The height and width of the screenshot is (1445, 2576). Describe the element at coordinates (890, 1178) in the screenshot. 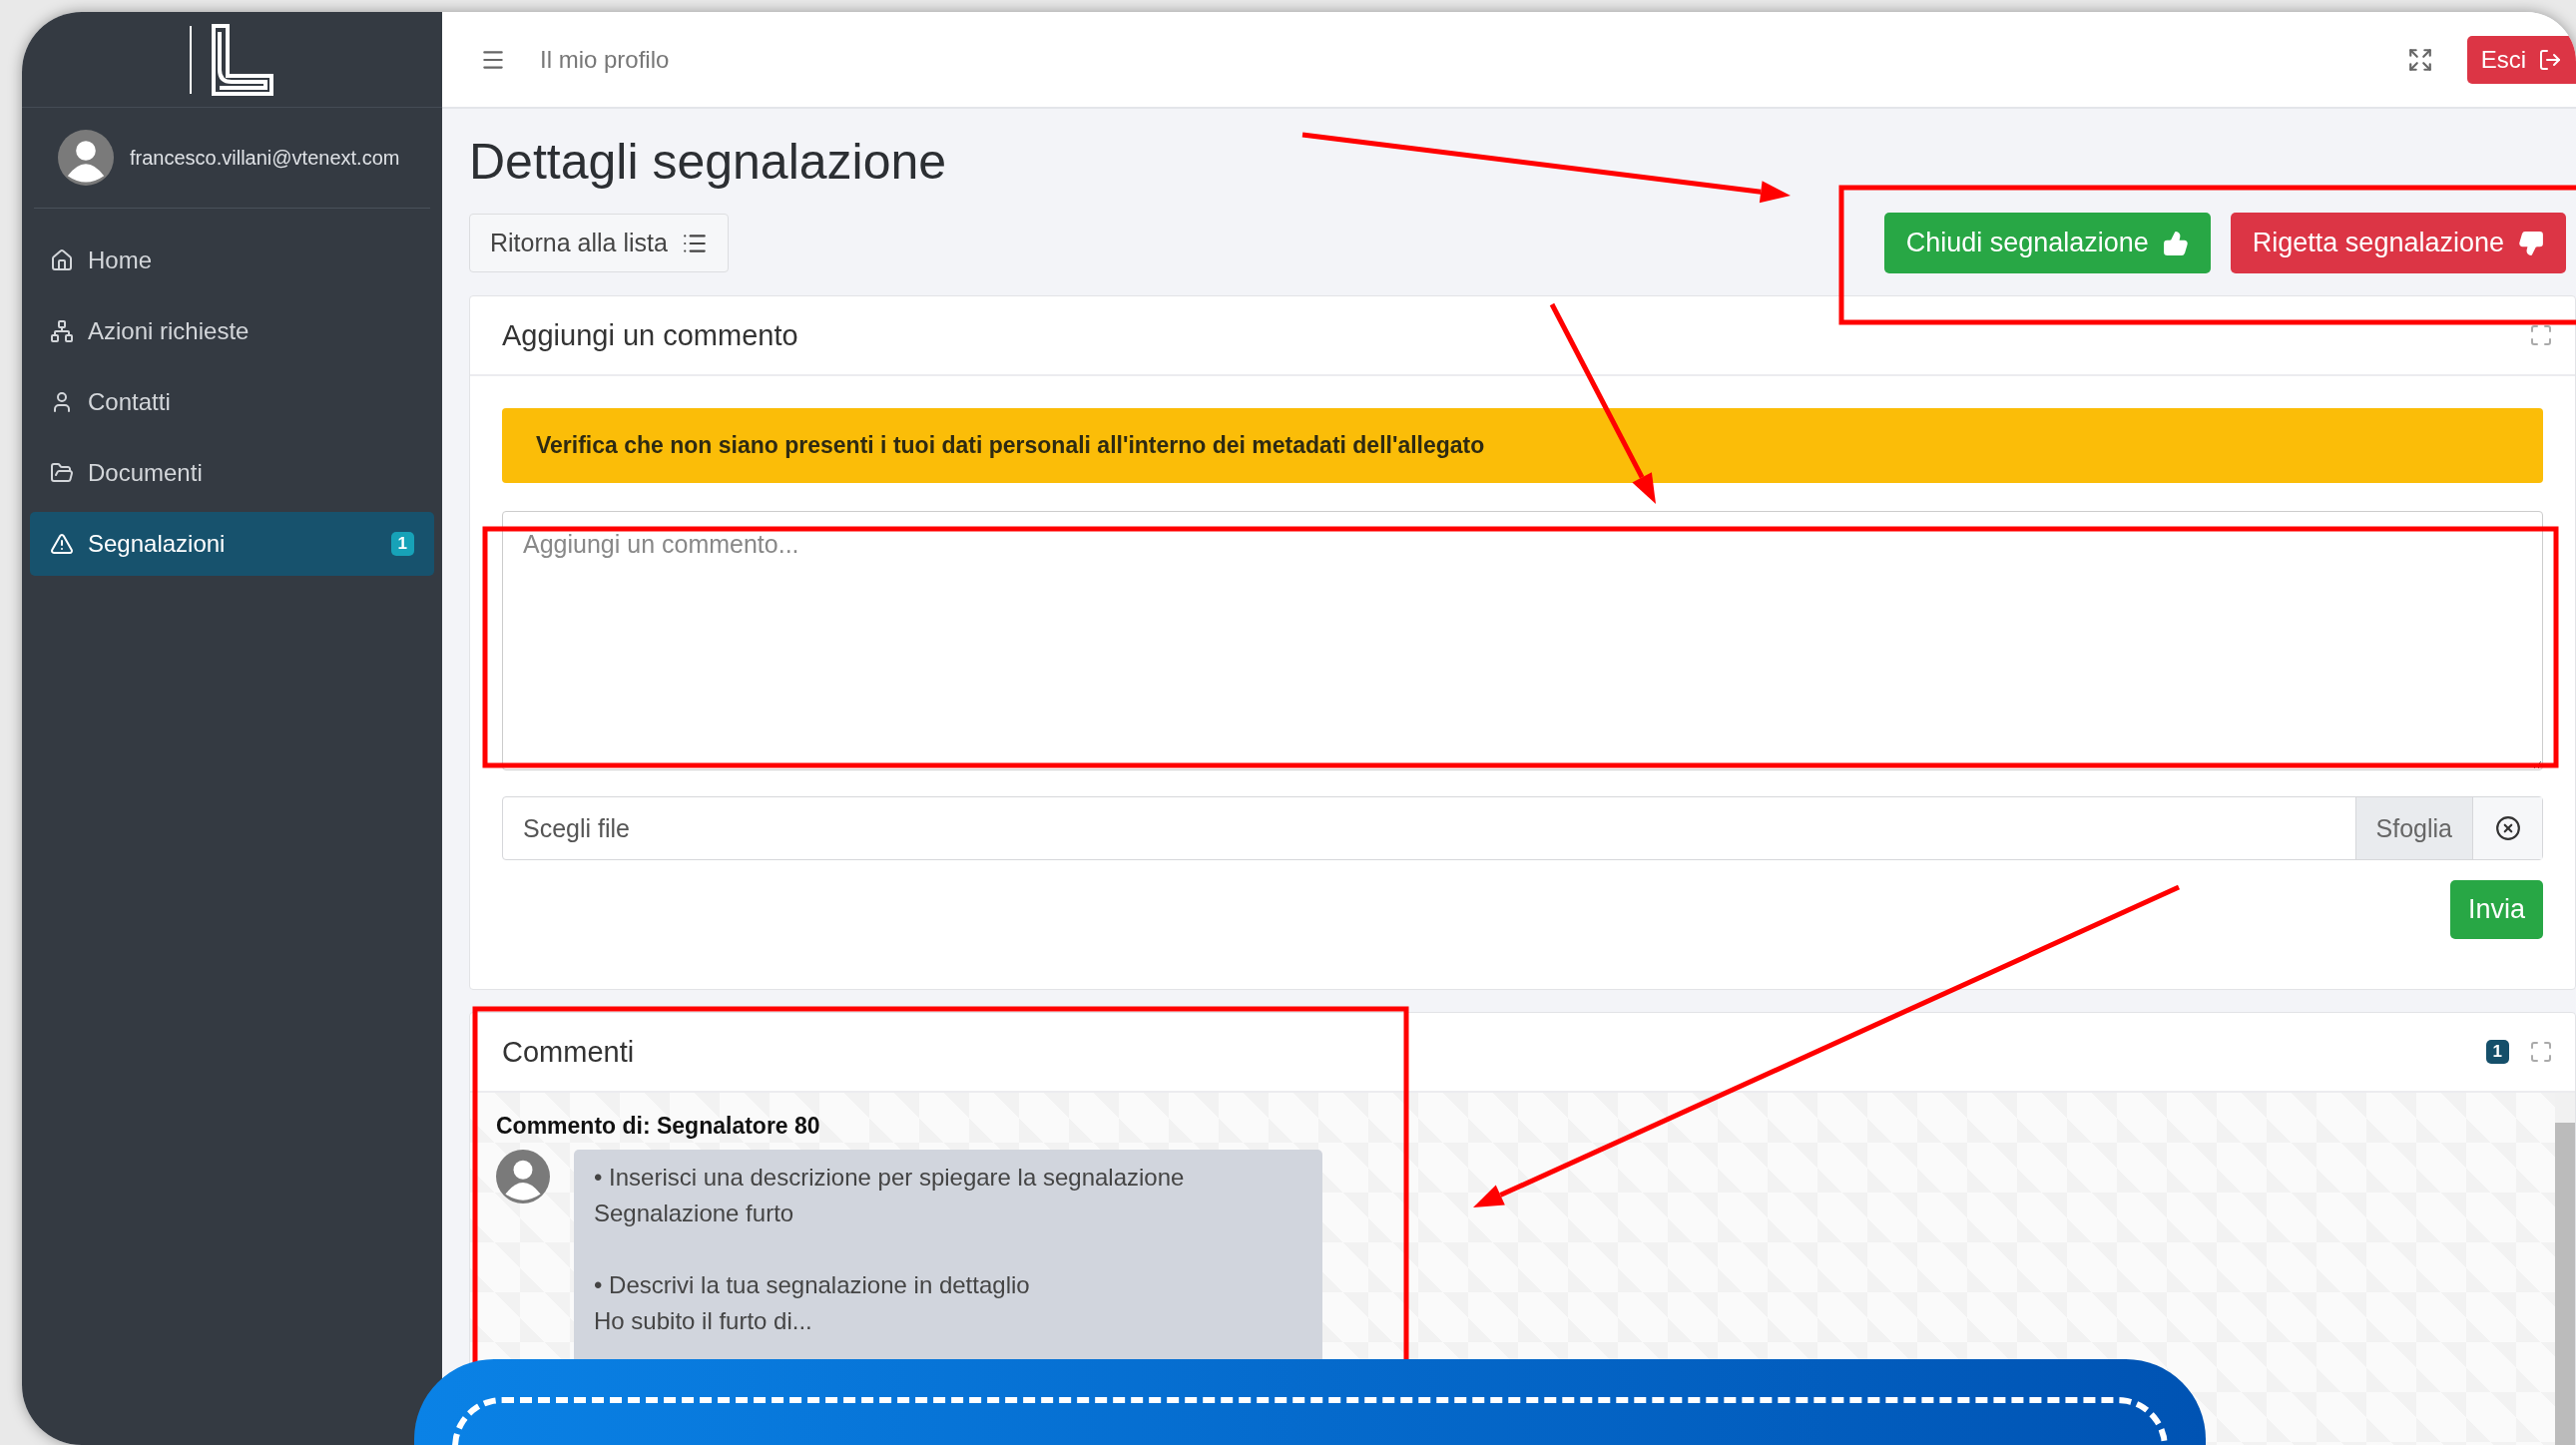

I see `comment-question: • Inserisci una descrizione per spiegare la segnalazione` at that location.